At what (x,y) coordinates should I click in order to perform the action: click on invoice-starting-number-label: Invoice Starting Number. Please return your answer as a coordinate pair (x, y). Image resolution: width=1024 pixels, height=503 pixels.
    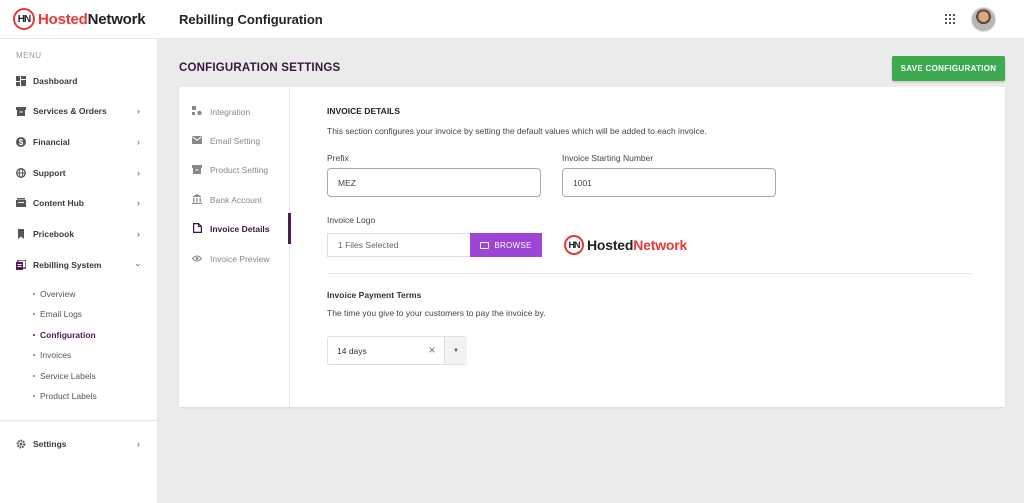
    Looking at the image, I should click on (608, 158).